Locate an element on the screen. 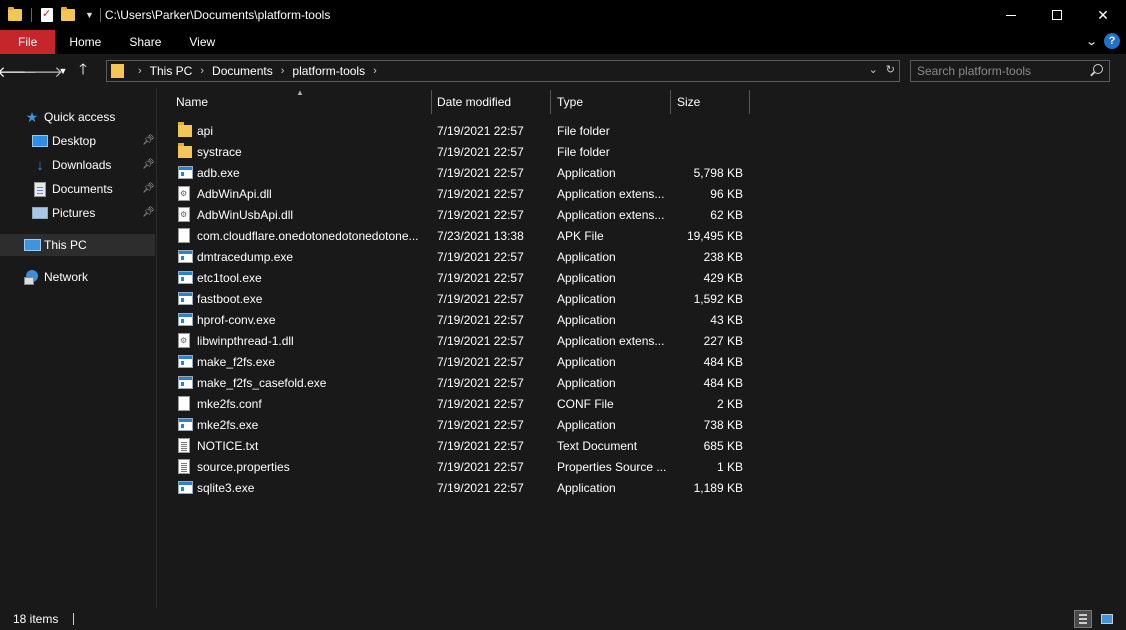 Image resolution: width=1126 pixels, height=630 pixels. large-icons-view-button is located at coordinates (1107, 619).